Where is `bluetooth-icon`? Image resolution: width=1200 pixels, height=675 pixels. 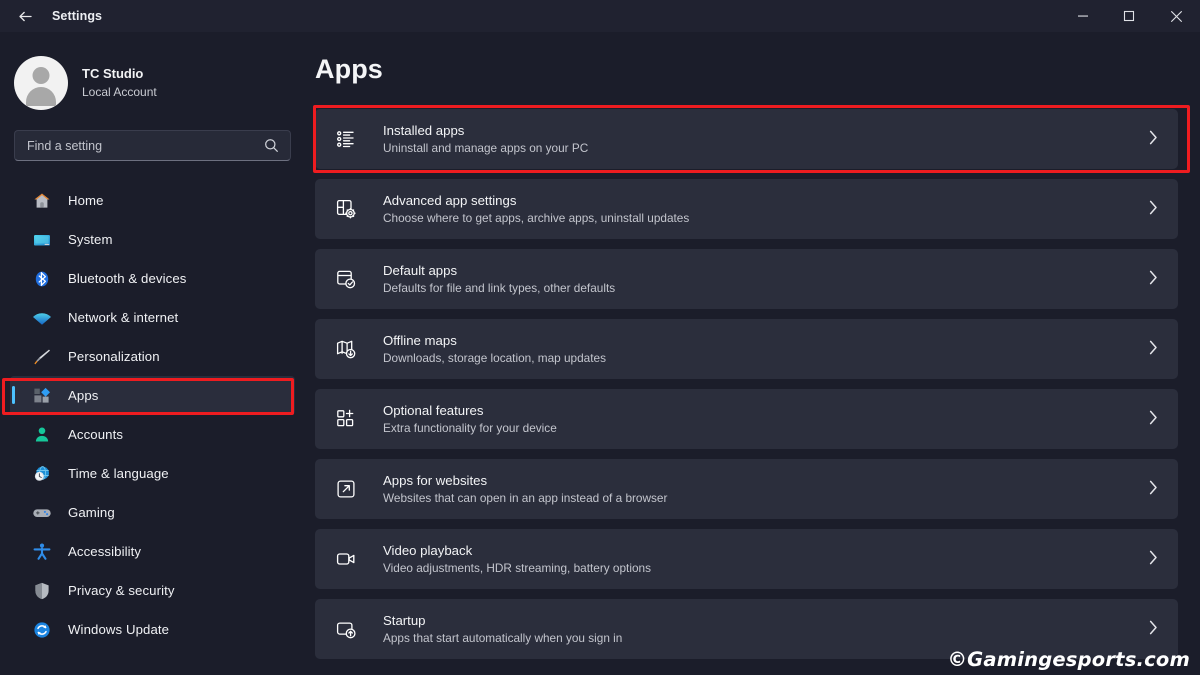 bluetooth-icon is located at coordinates (43, 279).